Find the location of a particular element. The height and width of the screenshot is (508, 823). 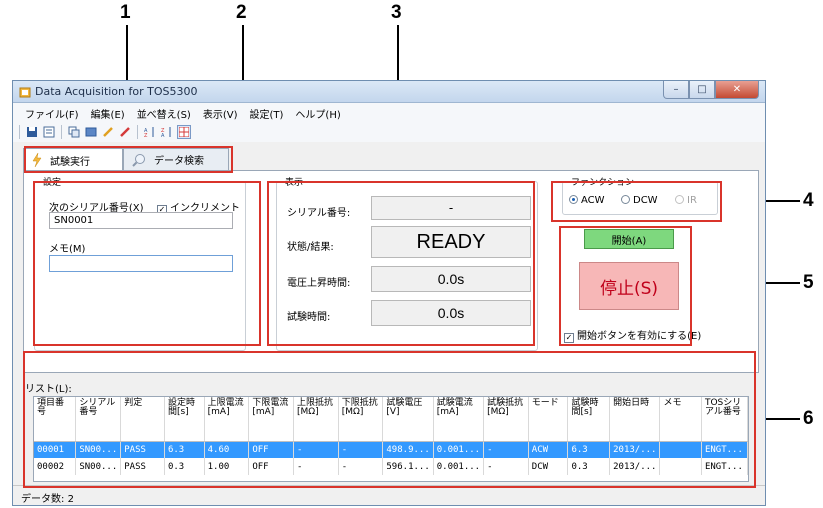

col-header-judge: 判定 is located at coordinates (142, 419).